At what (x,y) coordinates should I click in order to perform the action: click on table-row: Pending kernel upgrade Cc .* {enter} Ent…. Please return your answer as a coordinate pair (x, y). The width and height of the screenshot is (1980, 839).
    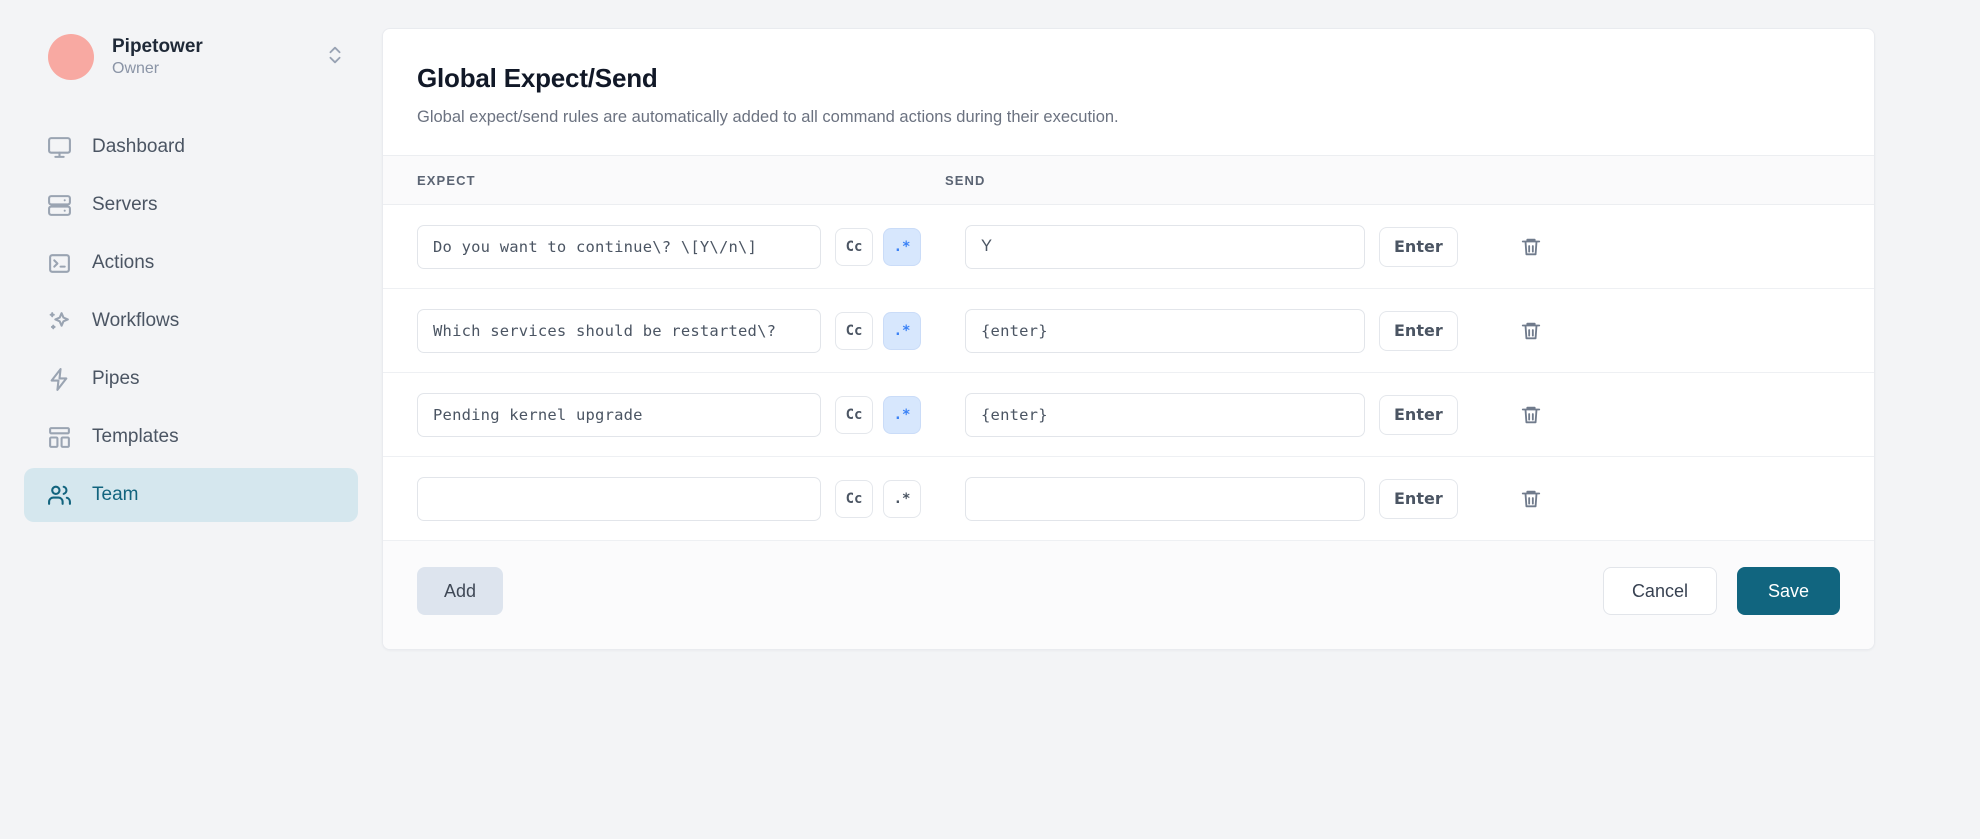
    Looking at the image, I should click on (1128, 415).